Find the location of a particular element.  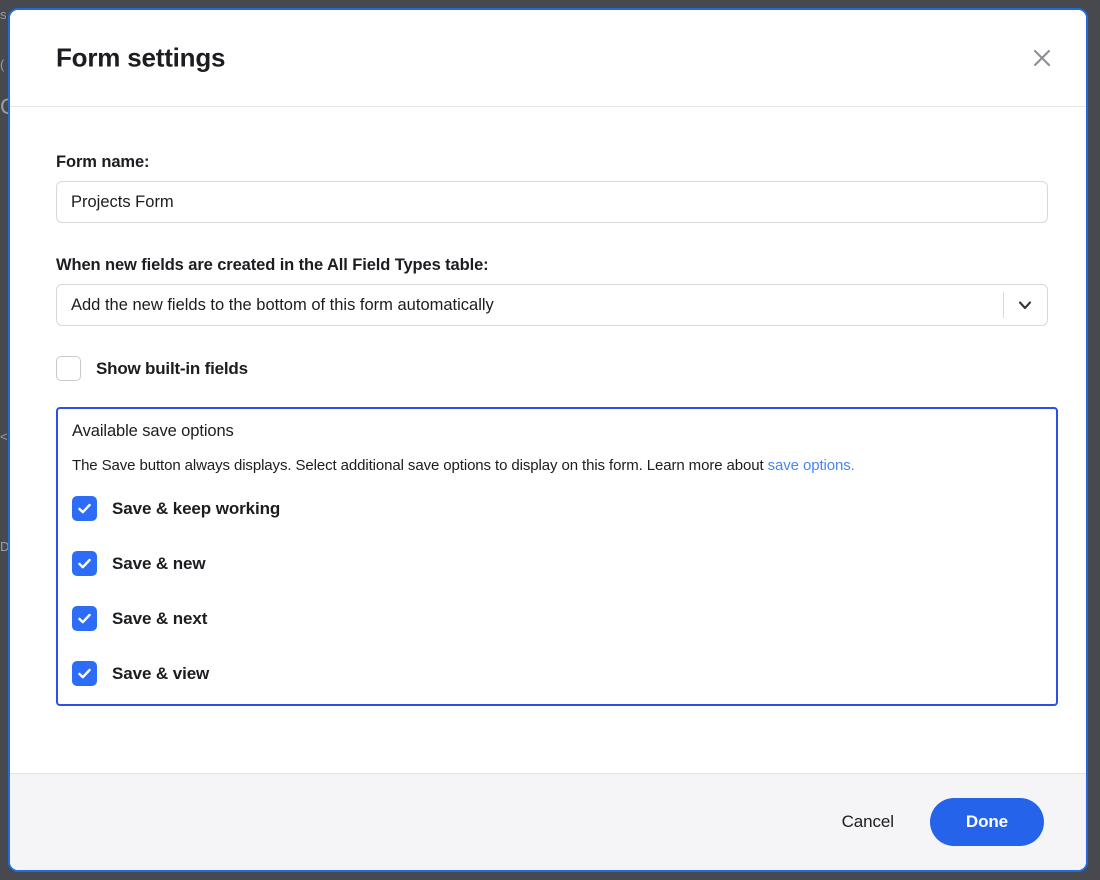

save-options-link: save options. is located at coordinates (811, 465).